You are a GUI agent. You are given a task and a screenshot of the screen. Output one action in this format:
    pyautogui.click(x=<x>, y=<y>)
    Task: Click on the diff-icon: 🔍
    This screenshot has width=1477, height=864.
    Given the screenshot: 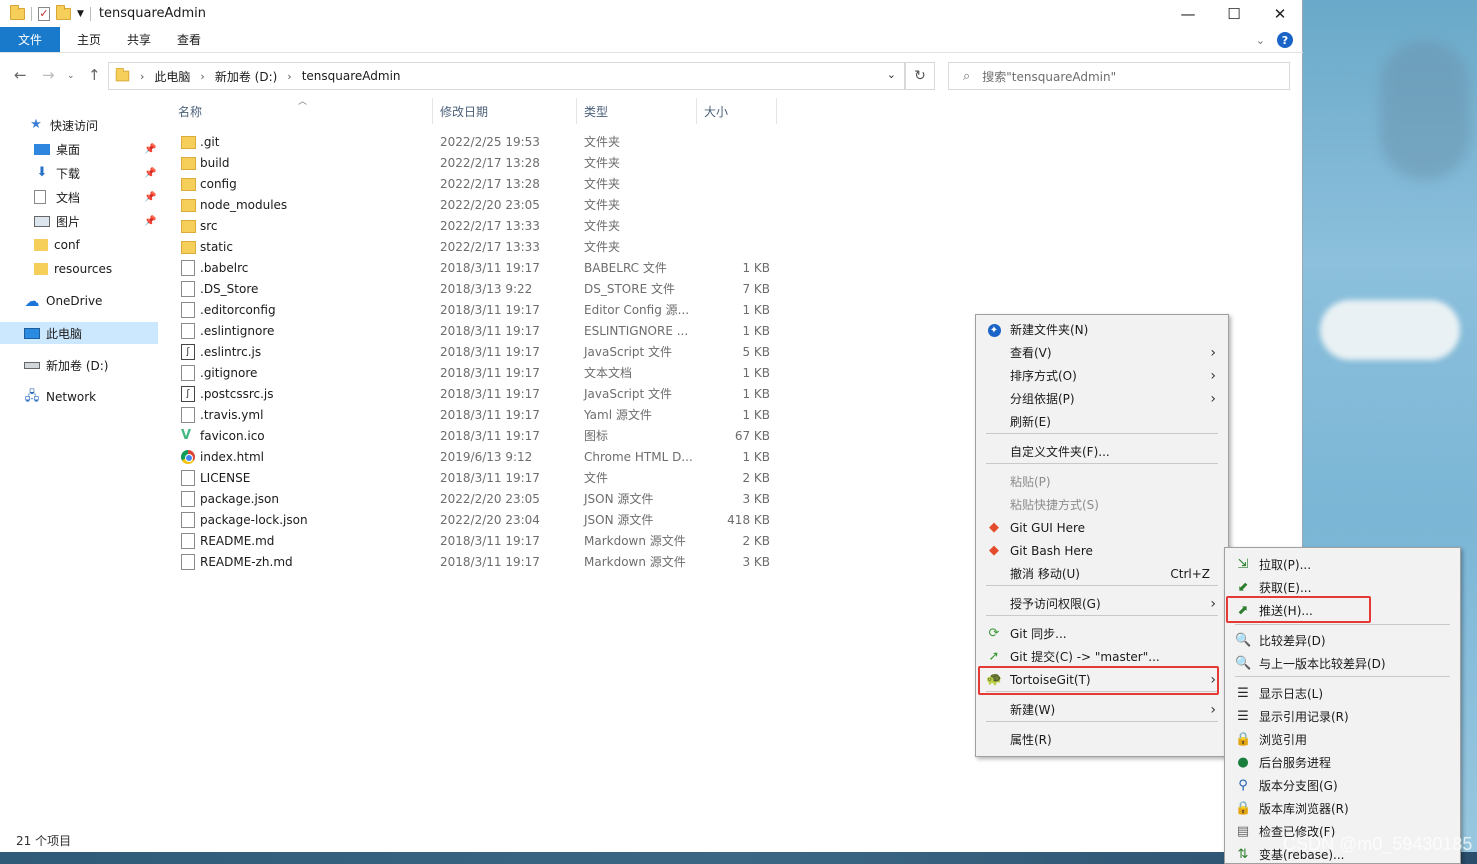 What is the action you would take?
    pyautogui.click(x=1243, y=640)
    